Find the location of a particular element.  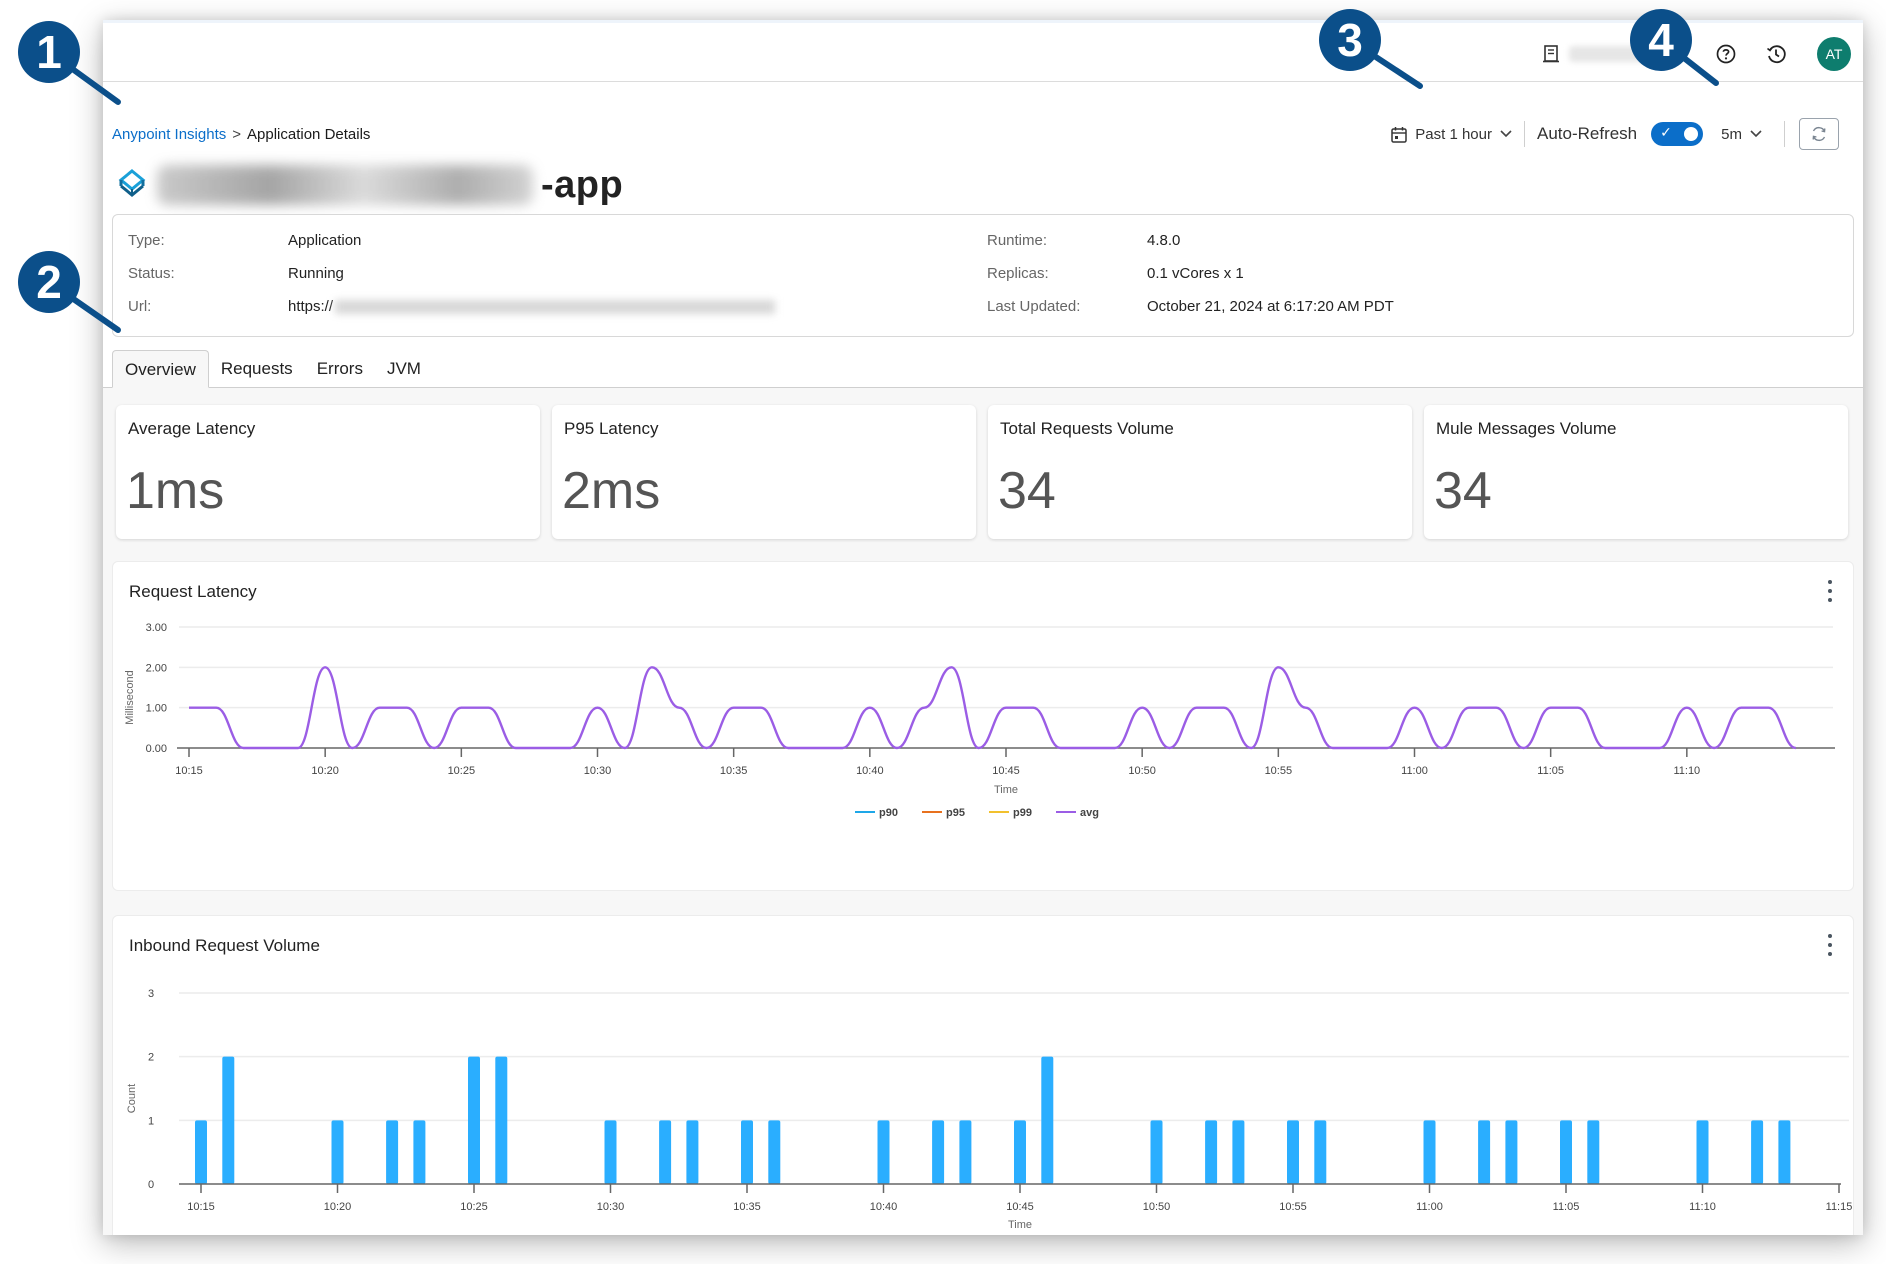

x-tick-label: 10:45 is located at coordinates (1020, 1207).